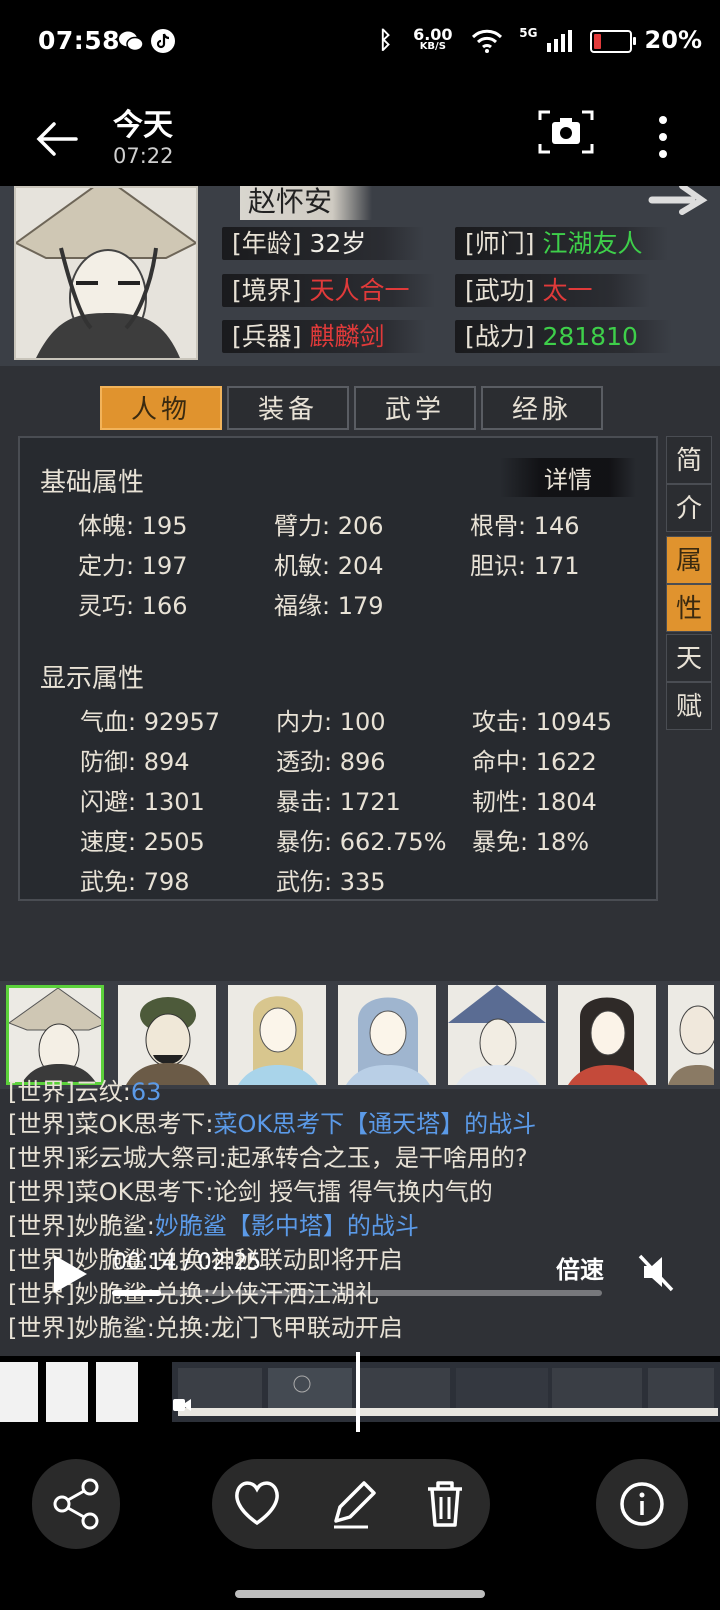  What do you see at coordinates (559, 41) in the screenshot?
I see `signal-icon` at bounding box center [559, 41].